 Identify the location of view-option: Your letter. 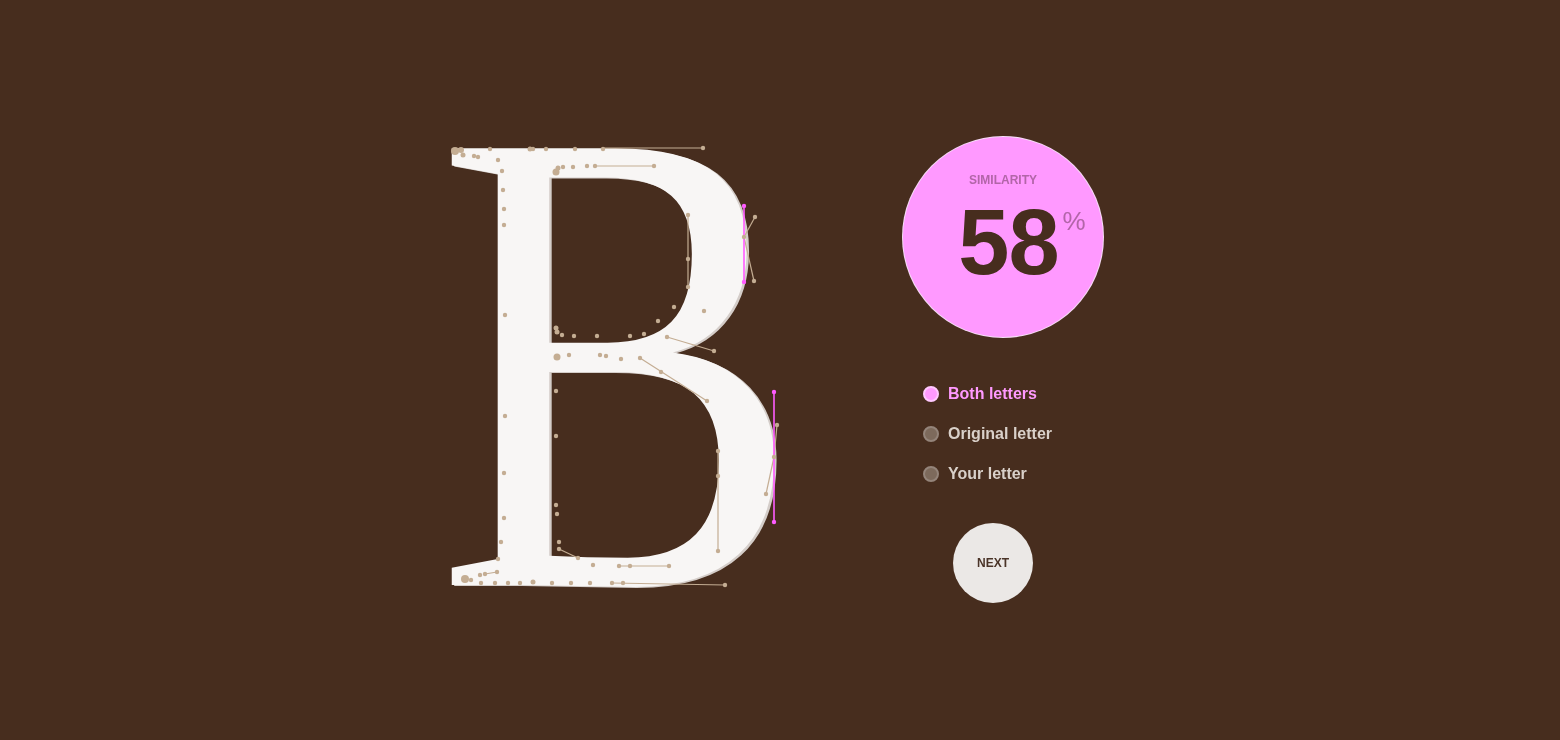
(975, 474).